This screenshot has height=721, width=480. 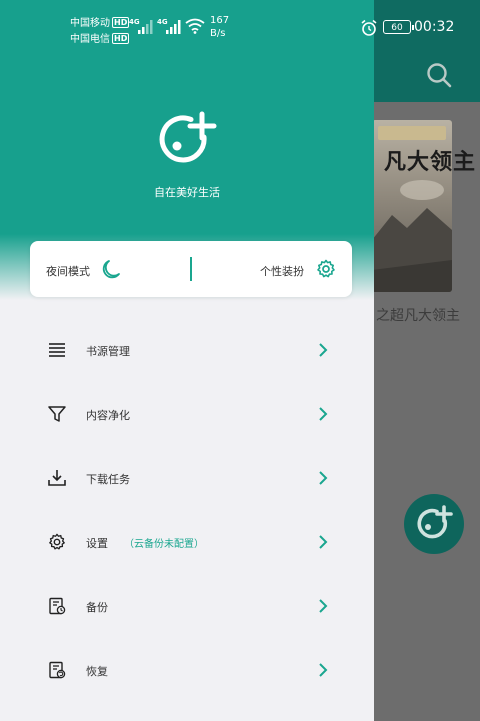 I want to click on carrier-2: 中国电信 HD, so click(x=100, y=37).